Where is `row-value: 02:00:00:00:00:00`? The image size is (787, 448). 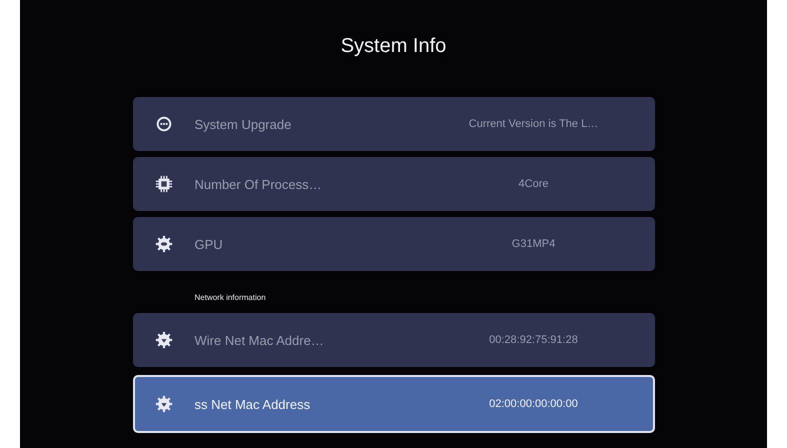 row-value: 02:00:00:00:00:00 is located at coordinates (533, 404).